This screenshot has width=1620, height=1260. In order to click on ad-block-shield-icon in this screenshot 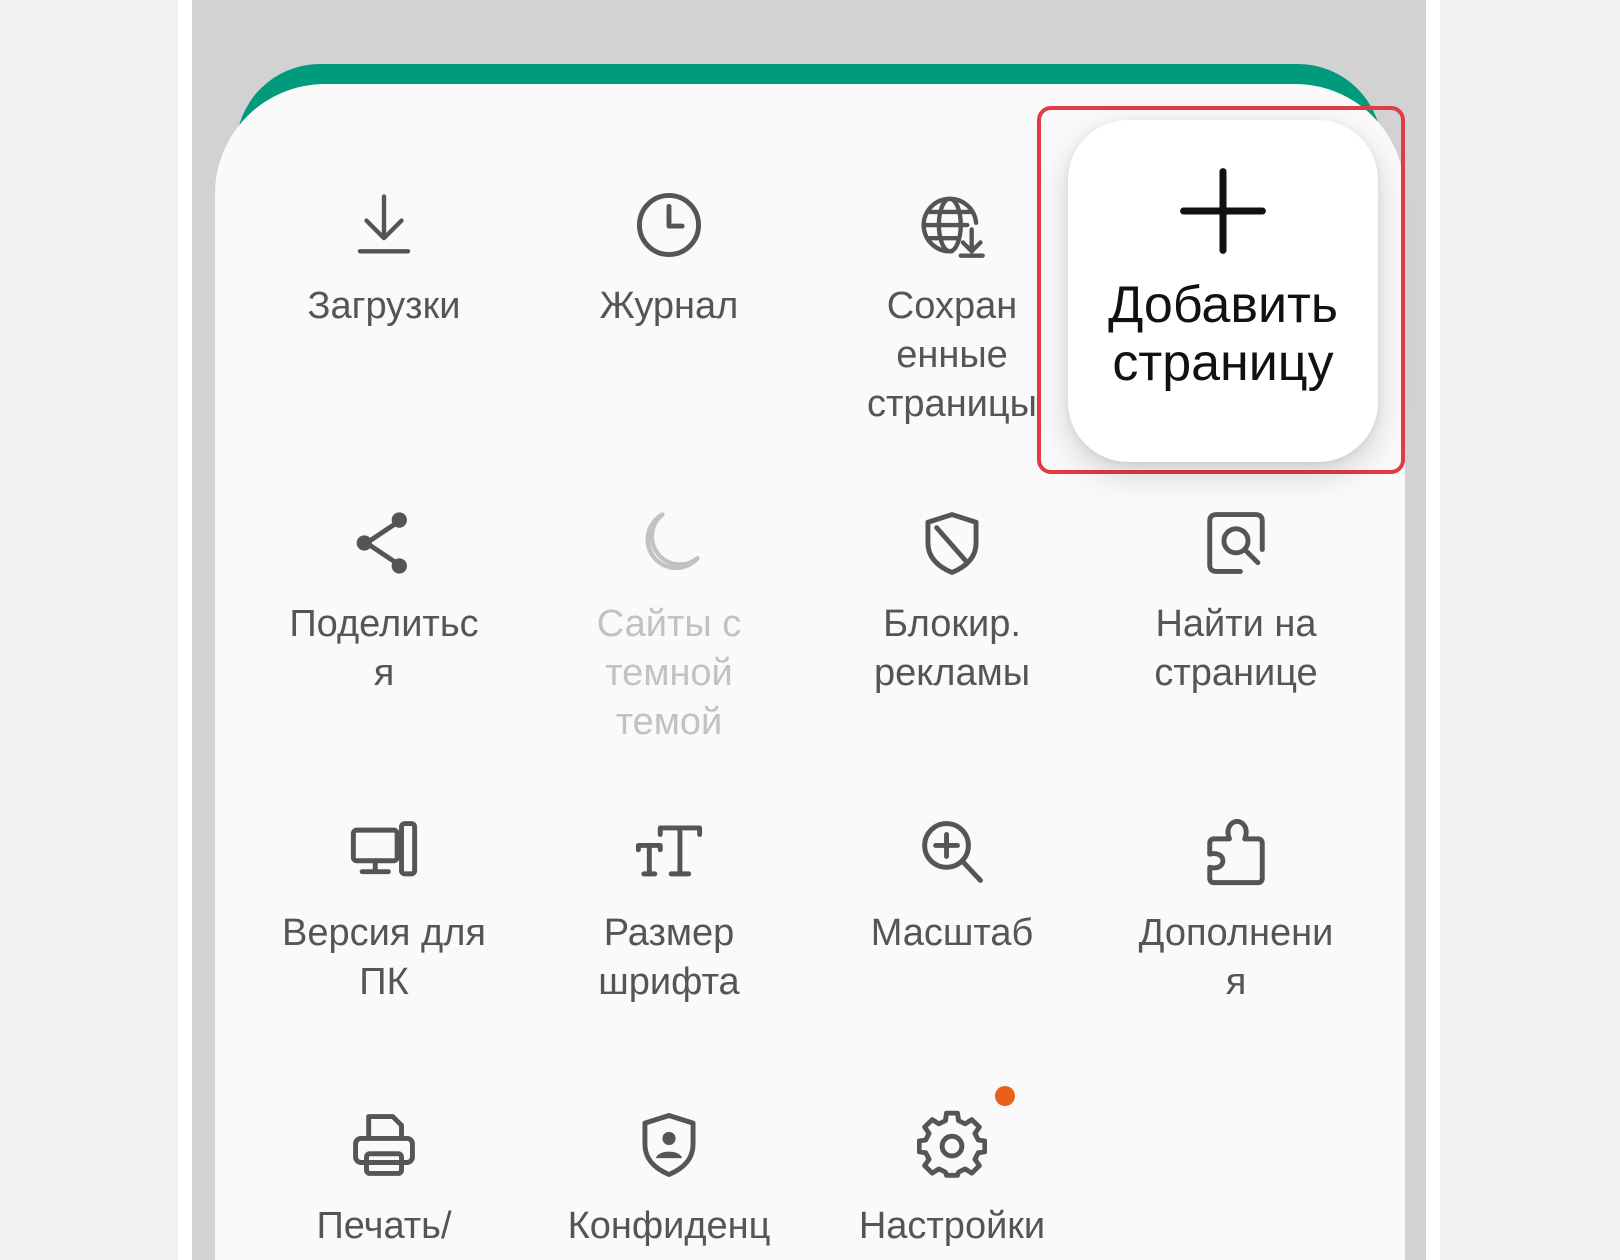, I will do `click(952, 543)`.